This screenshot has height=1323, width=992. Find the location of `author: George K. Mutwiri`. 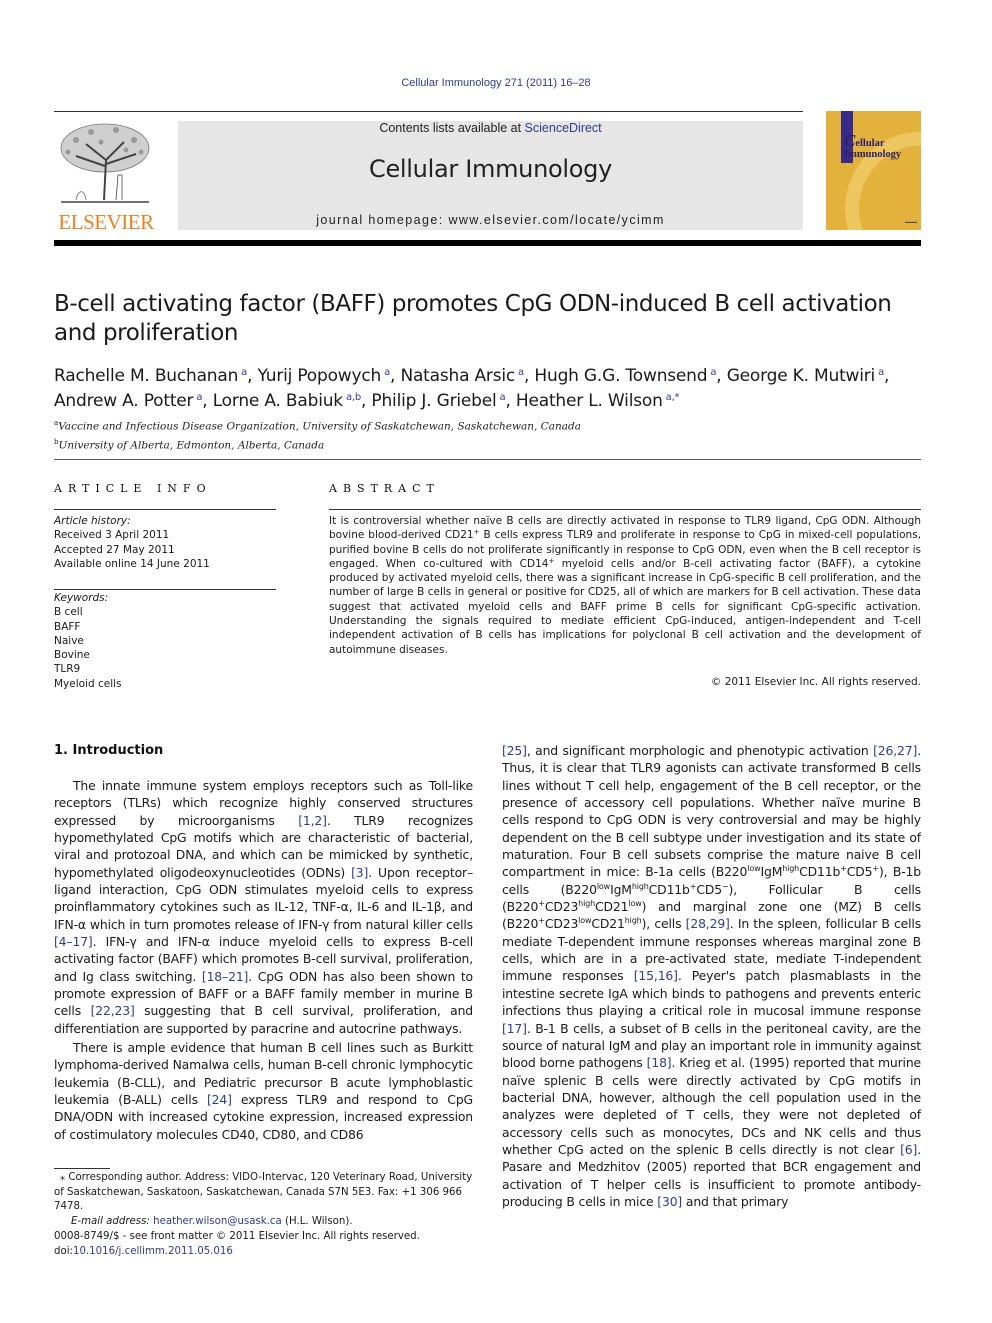

author: George K. Mutwiri is located at coordinates (801, 376).